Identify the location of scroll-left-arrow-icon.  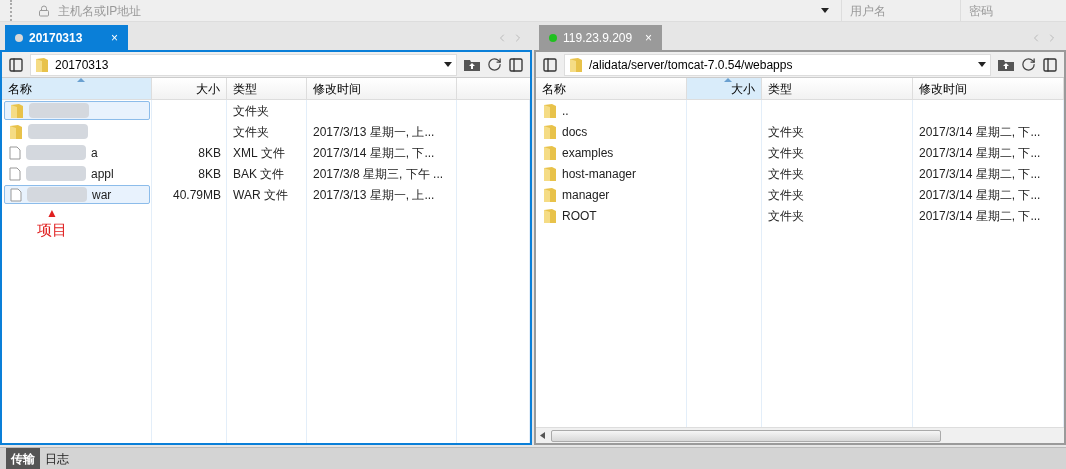
(542, 435).